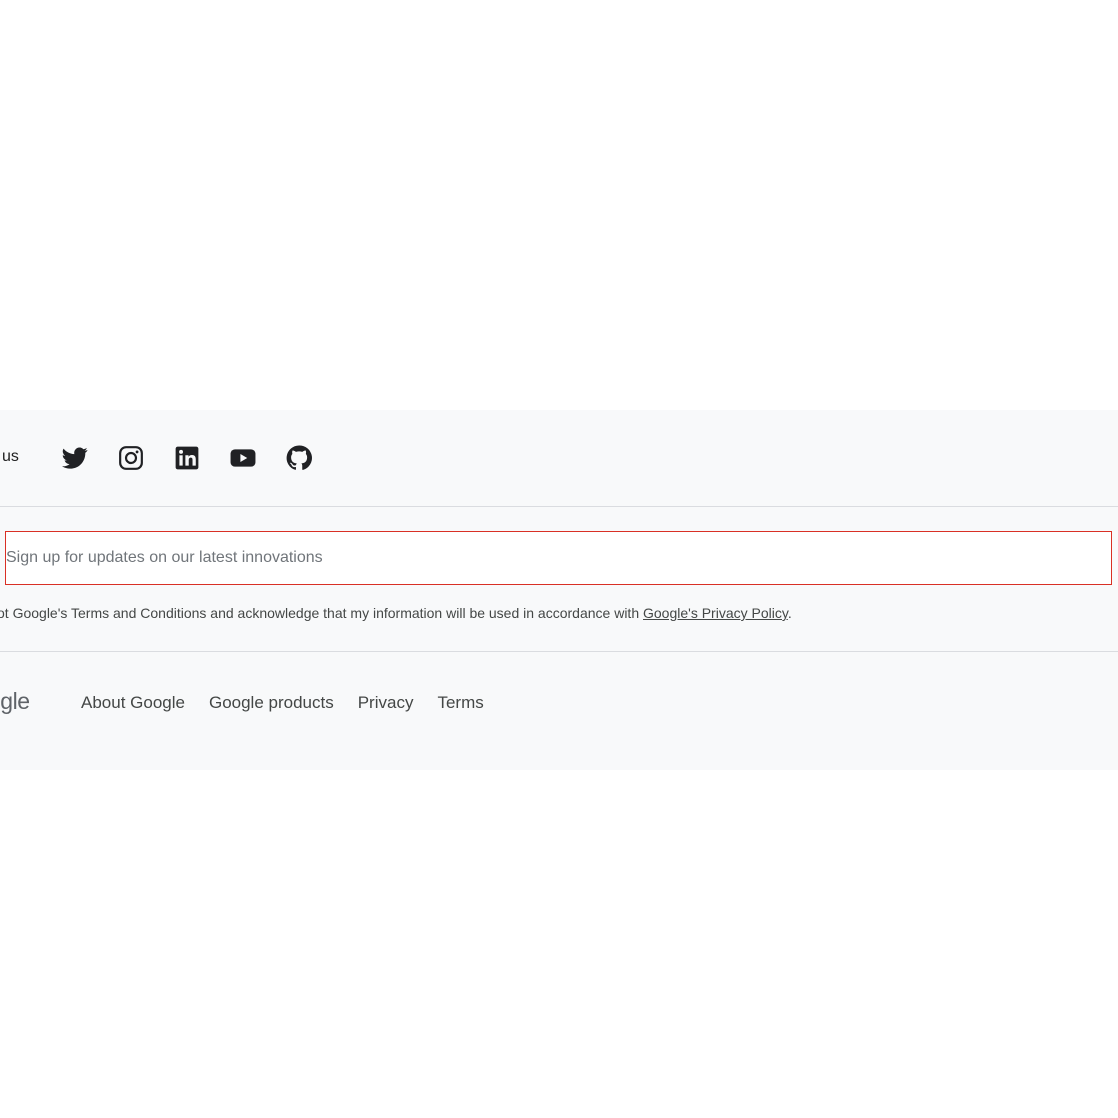 The width and height of the screenshot is (1118, 1118). I want to click on follow-us-label: w us, so click(9, 456).